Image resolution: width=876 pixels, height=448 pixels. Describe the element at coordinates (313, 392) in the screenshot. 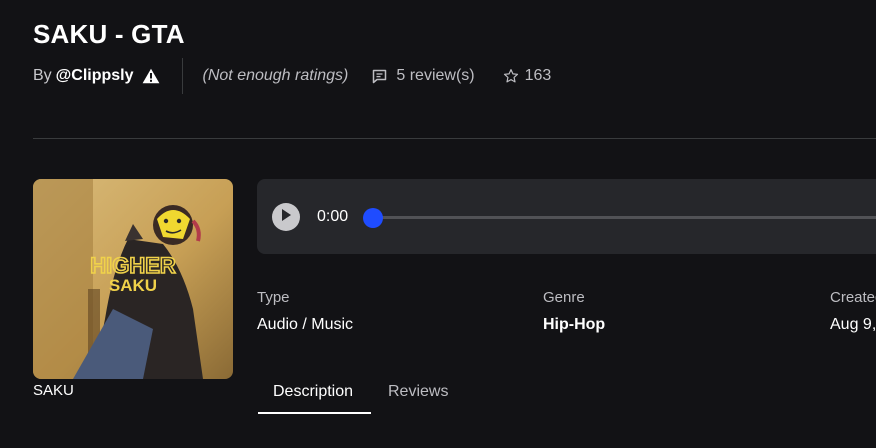

I see `tab-description: Description` at that location.